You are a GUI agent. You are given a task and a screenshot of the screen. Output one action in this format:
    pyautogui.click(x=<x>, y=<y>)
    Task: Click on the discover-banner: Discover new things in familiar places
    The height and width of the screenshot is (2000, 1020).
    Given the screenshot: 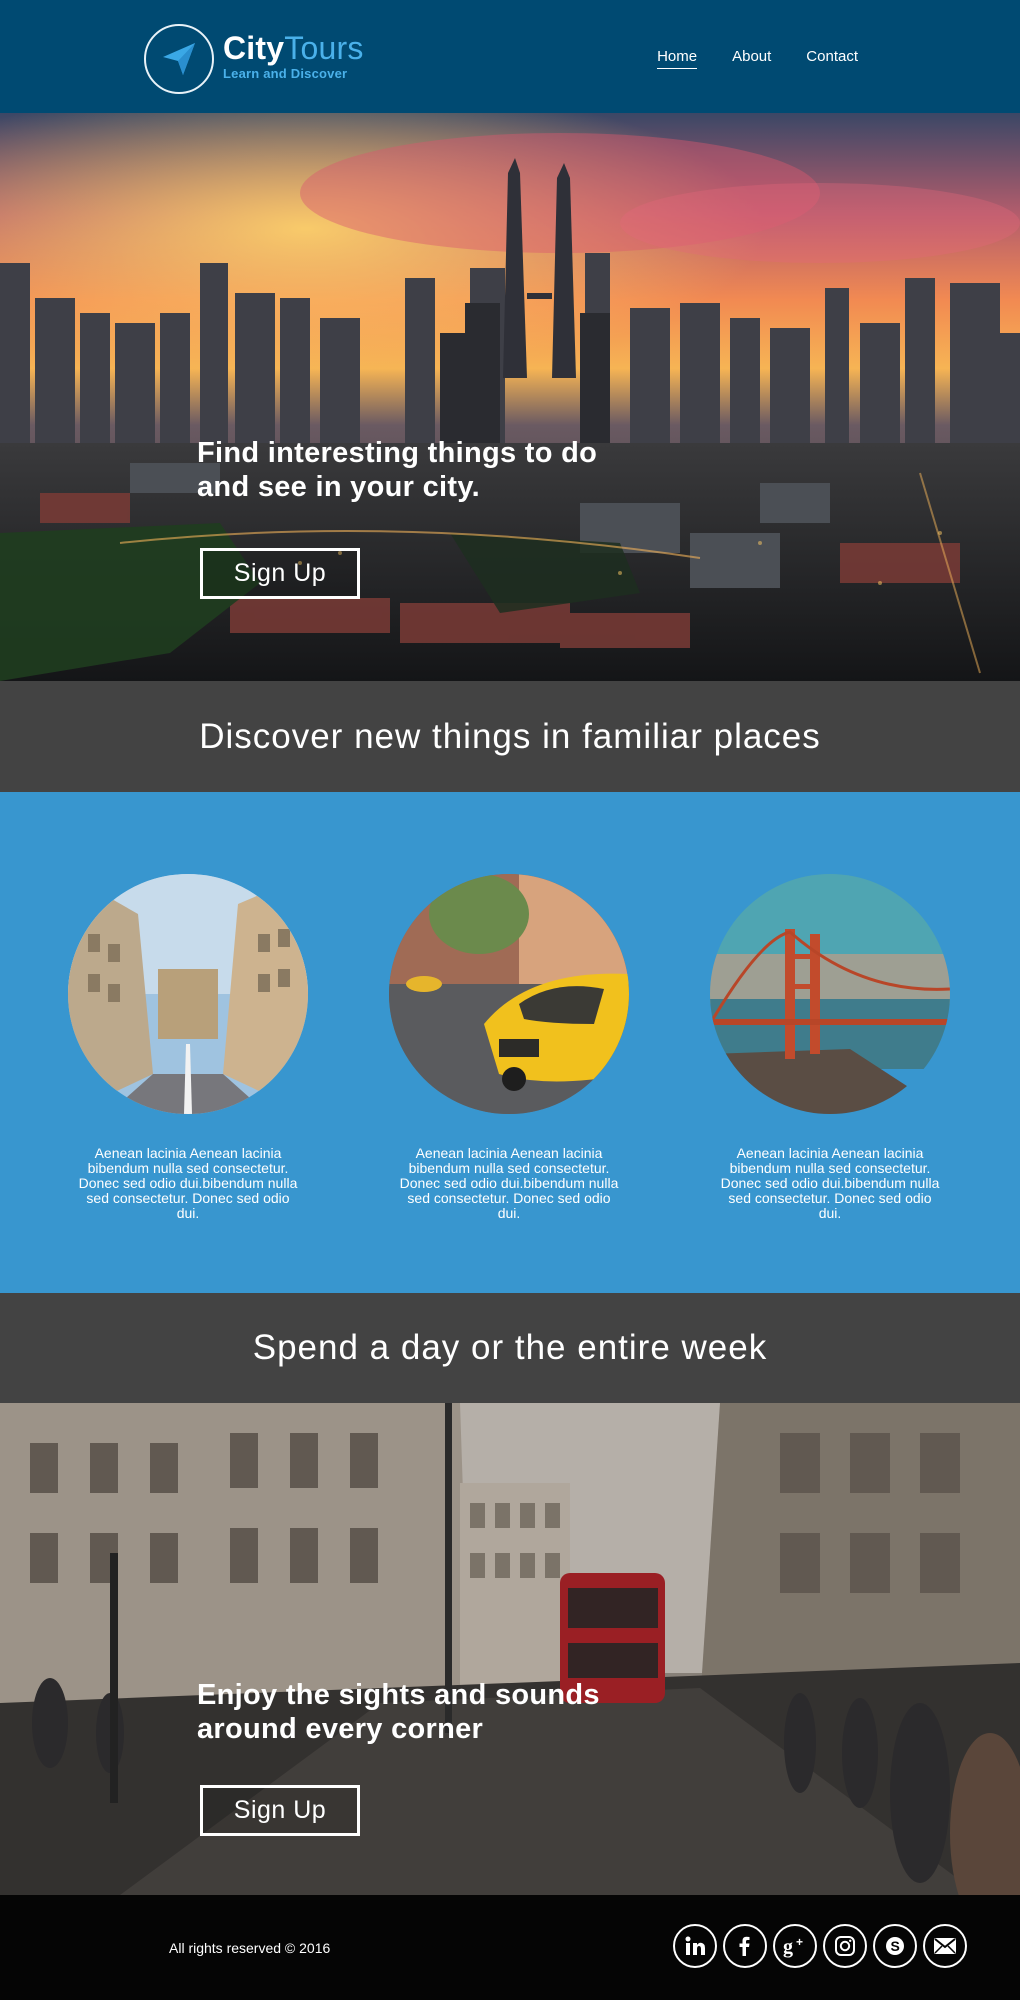 What is the action you would take?
    pyautogui.click(x=510, y=736)
    